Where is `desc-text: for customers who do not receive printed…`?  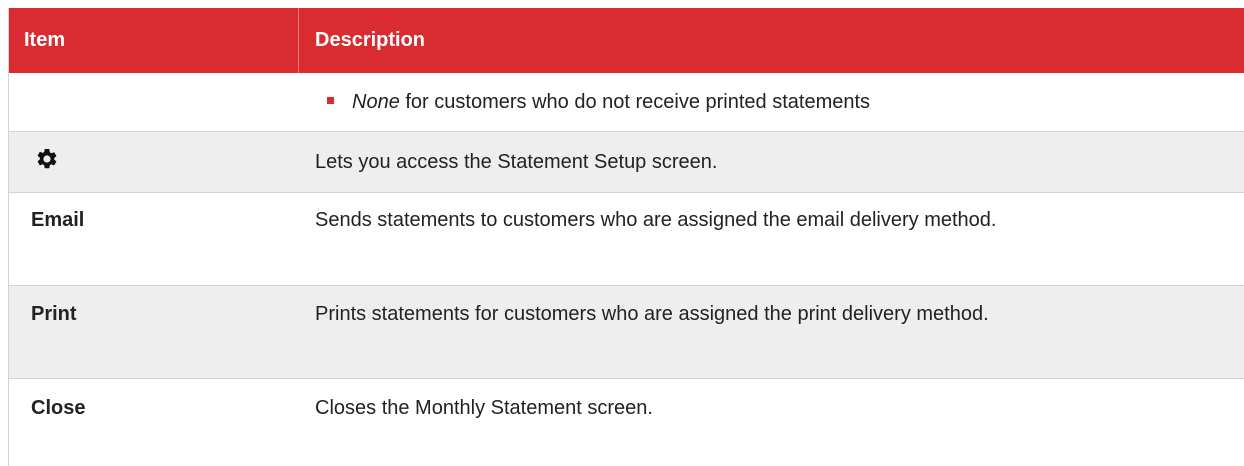
desc-text: for customers who do not receive printed… is located at coordinates (635, 102).